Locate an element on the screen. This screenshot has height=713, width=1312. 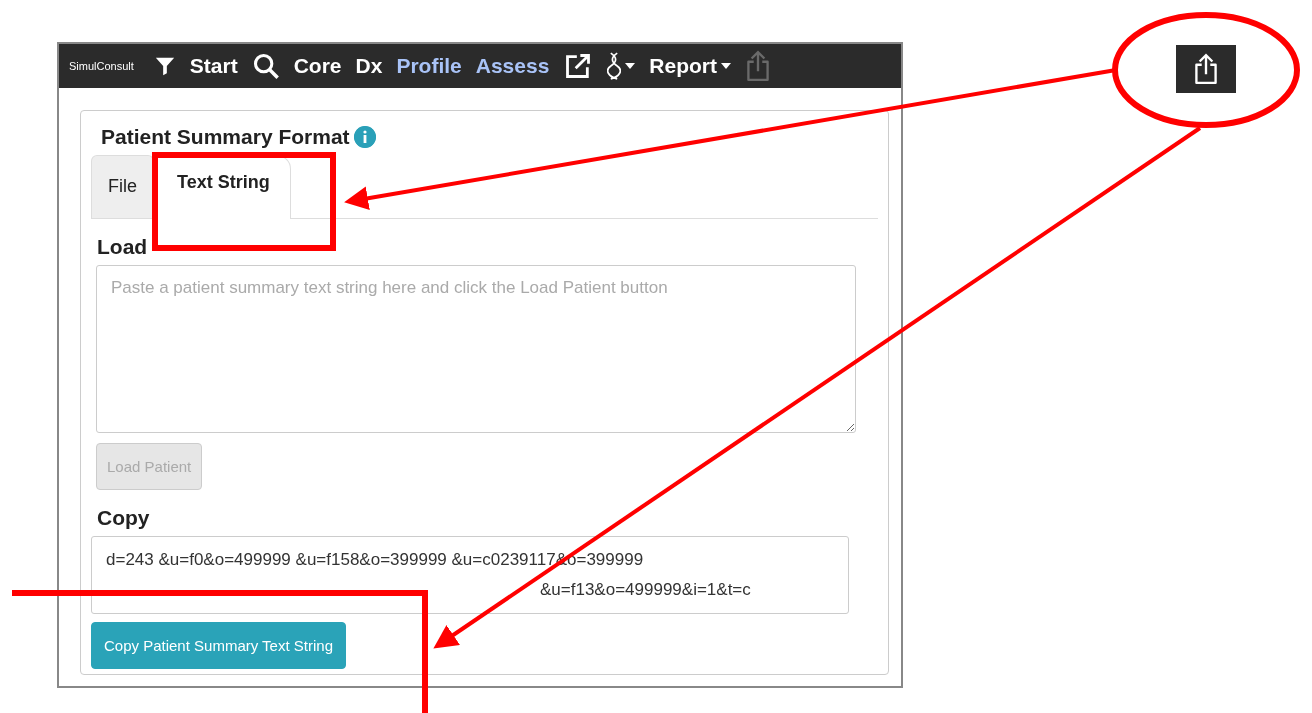
nav-link: Report is located at coordinates (683, 66).